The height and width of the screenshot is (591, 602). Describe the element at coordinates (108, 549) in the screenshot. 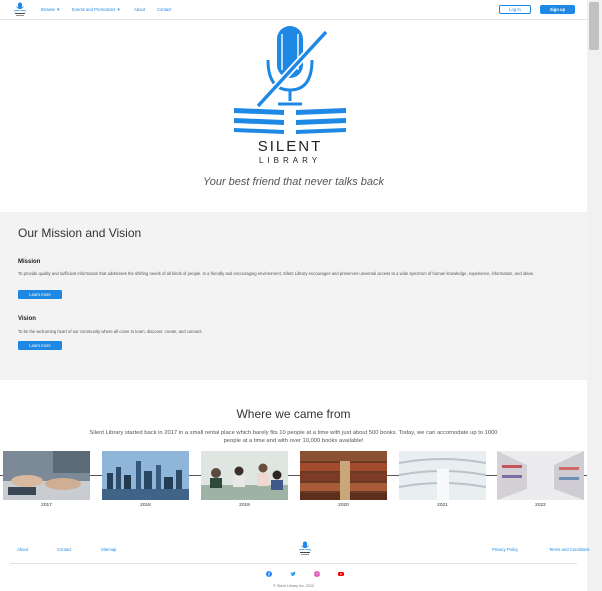

I see `footer-sitemap-link: Sitemap` at that location.